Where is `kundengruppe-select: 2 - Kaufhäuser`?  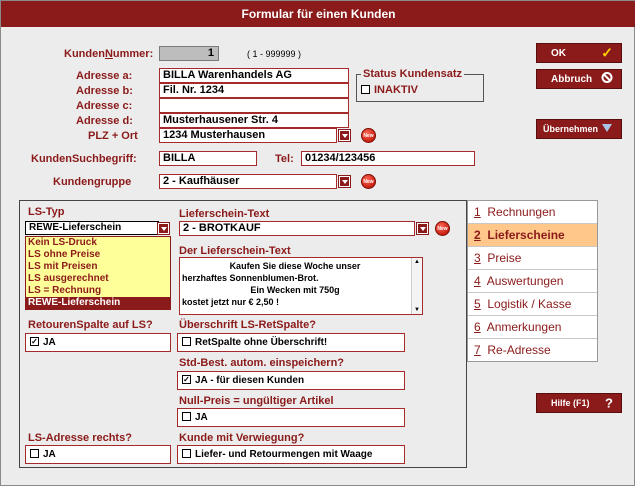 kundengruppe-select: 2 - Kaufhäuser is located at coordinates (248, 181).